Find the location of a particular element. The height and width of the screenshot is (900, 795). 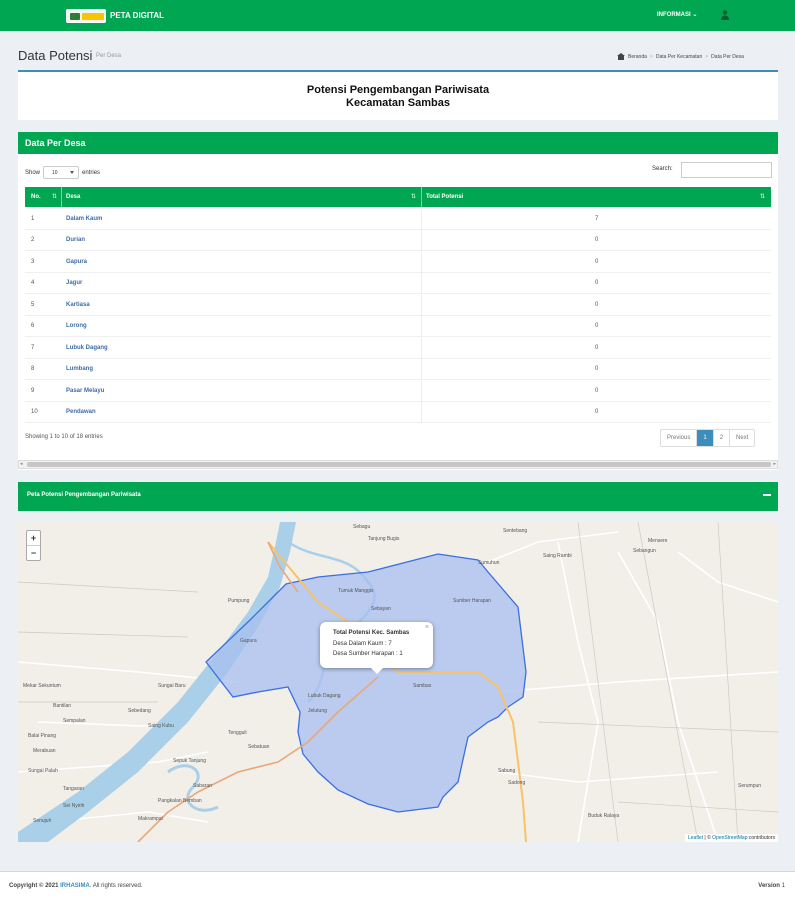

copyright-suffix: . All rights reserved. is located at coordinates (116, 886).